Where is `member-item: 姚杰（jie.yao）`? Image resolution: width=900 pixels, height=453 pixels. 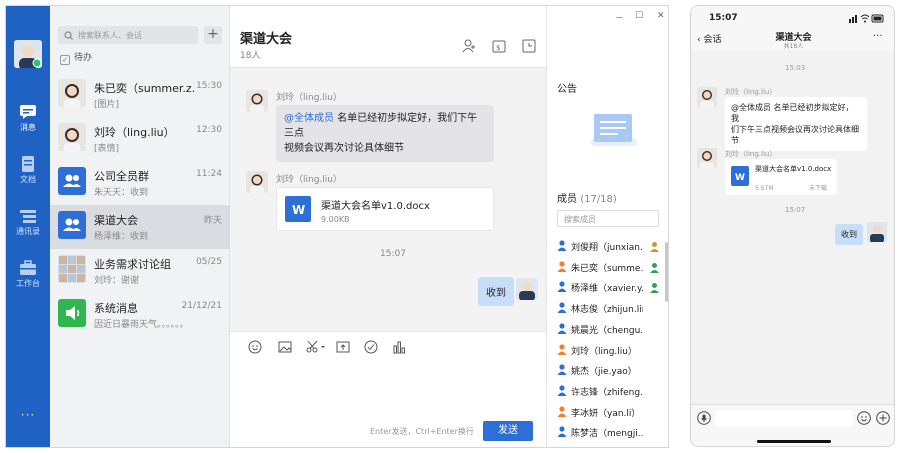 member-item: 姚杰（jie.yao） is located at coordinates (609, 374).